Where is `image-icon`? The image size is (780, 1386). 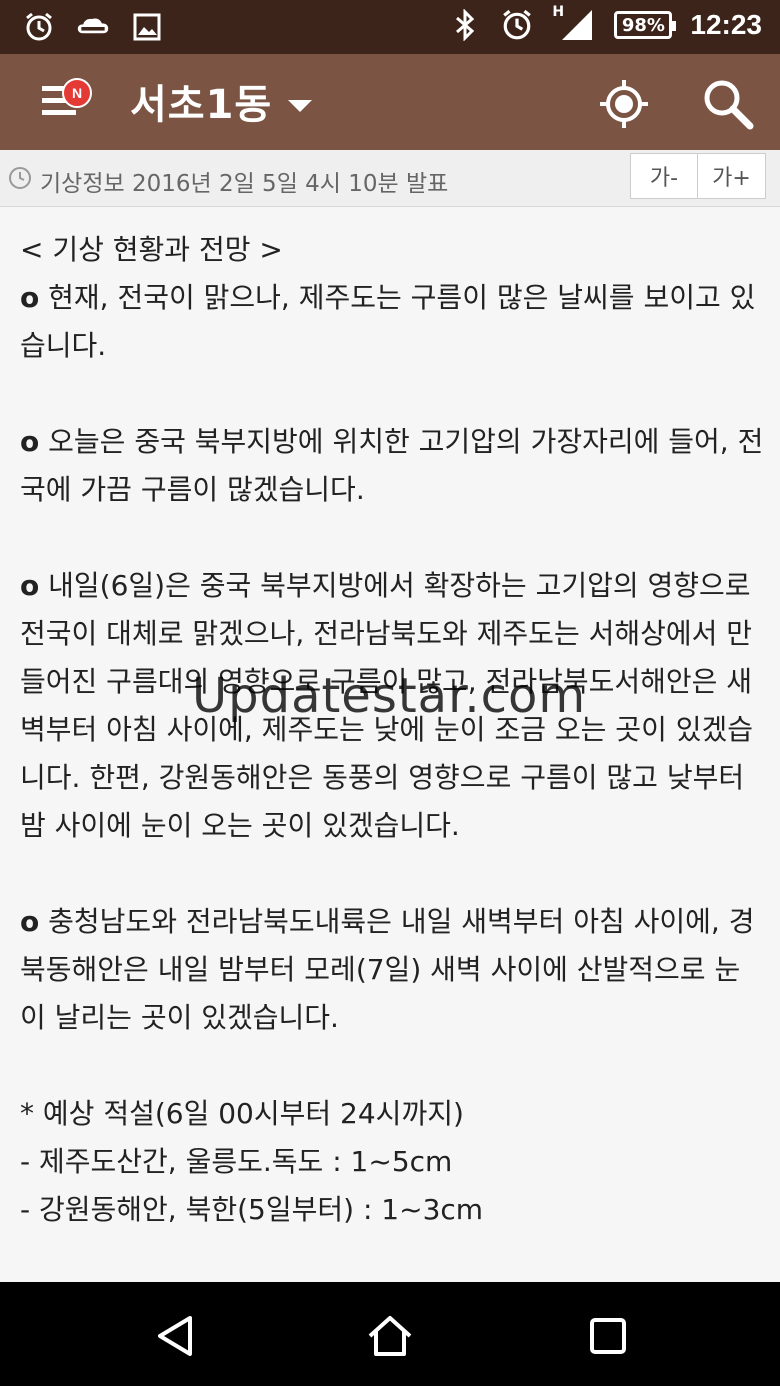 image-icon is located at coordinates (147, 27).